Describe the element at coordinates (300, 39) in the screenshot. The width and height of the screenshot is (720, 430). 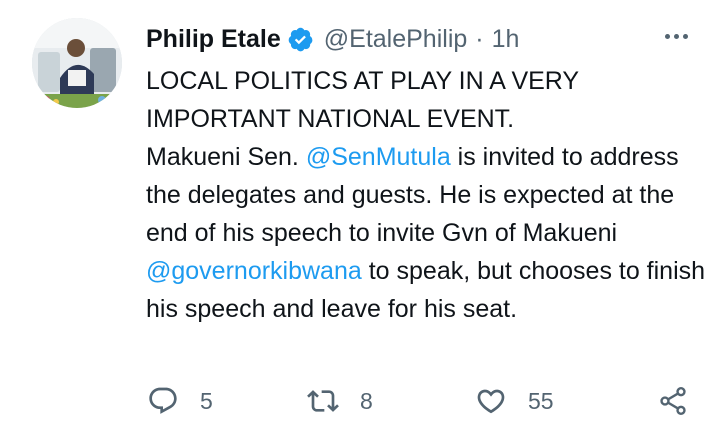
I see `verified-badge-icon` at that location.